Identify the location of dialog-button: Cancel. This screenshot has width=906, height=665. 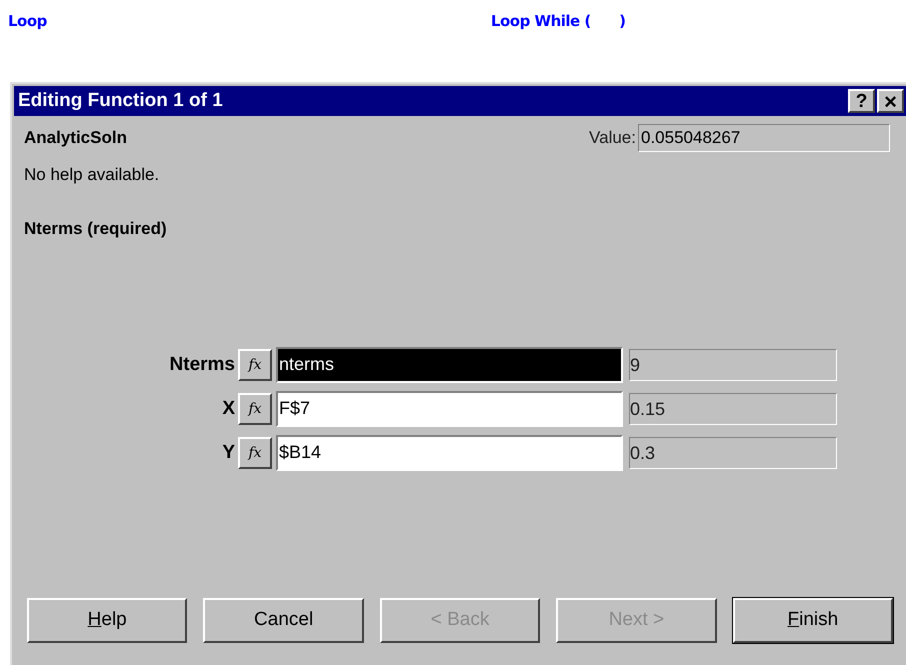
(283, 620).